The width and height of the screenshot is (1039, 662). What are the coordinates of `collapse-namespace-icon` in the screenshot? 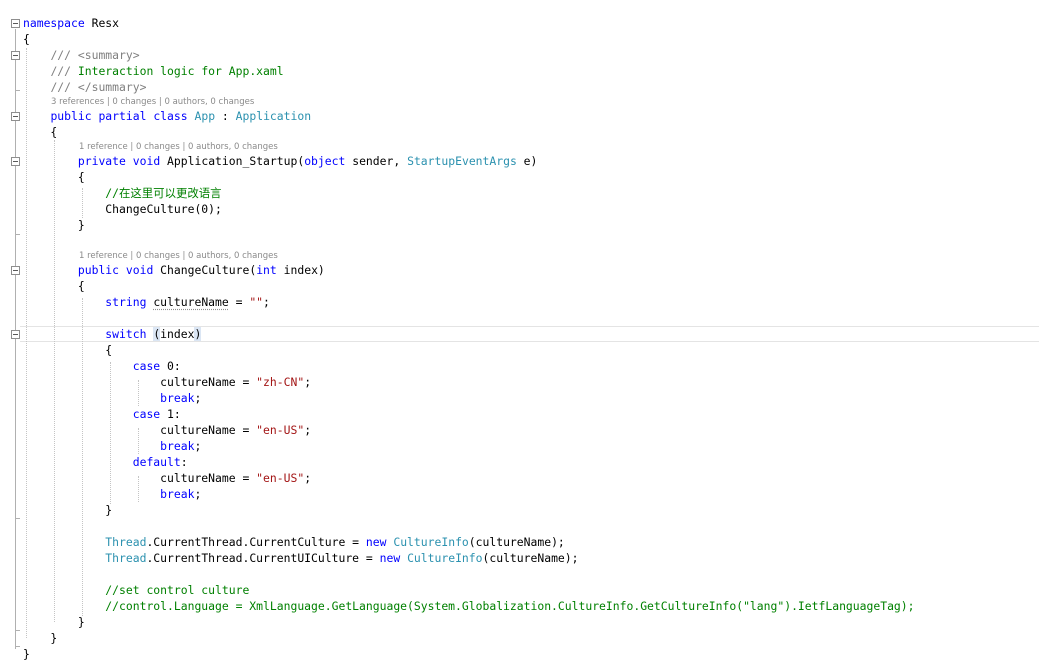 It's located at (15, 23).